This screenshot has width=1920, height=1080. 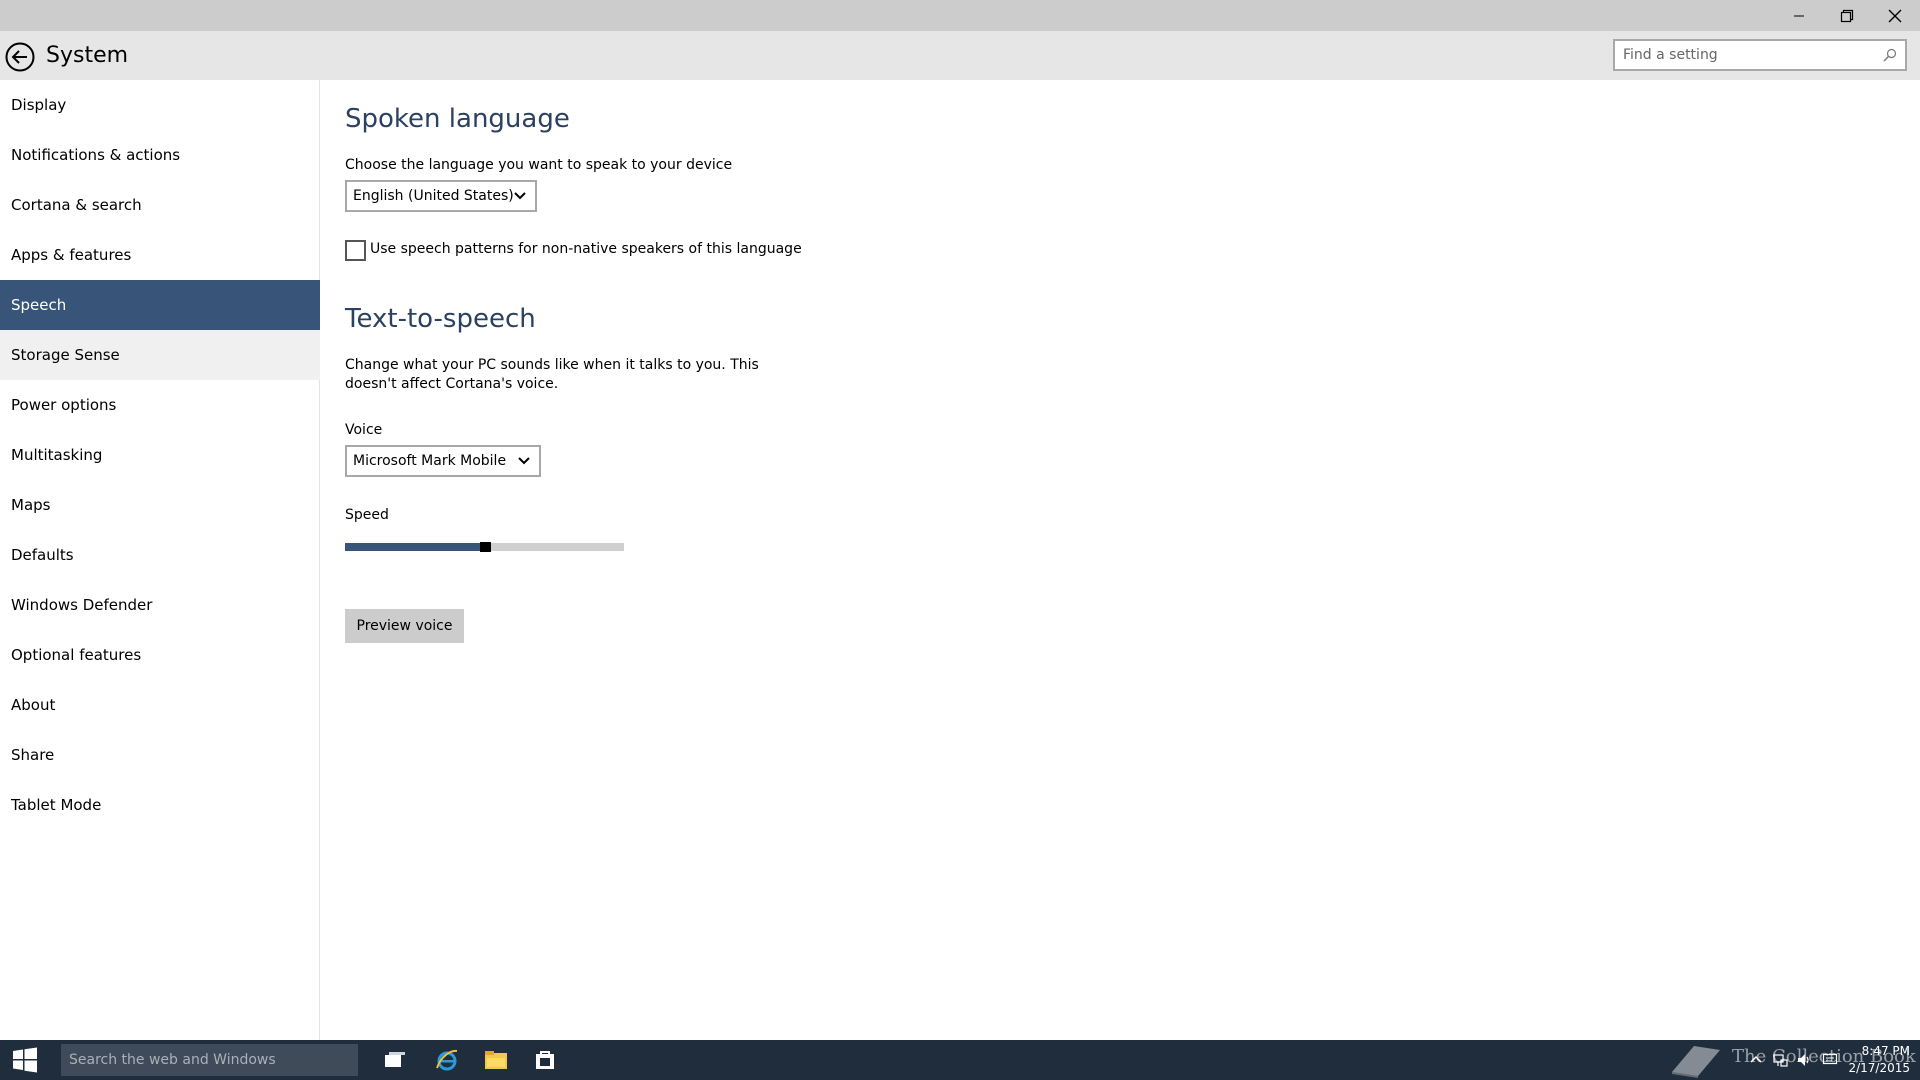 I want to click on restore-button, so click(x=1847, y=15).